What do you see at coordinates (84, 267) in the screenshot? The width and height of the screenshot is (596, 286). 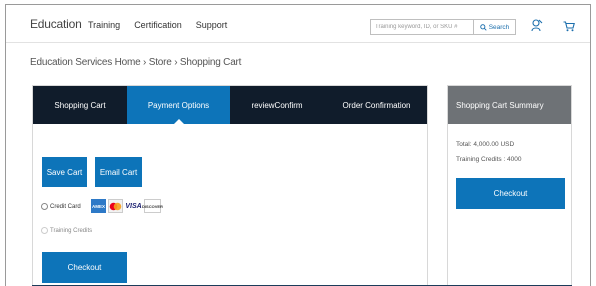 I see `checkout-button: Checkout` at bounding box center [84, 267].